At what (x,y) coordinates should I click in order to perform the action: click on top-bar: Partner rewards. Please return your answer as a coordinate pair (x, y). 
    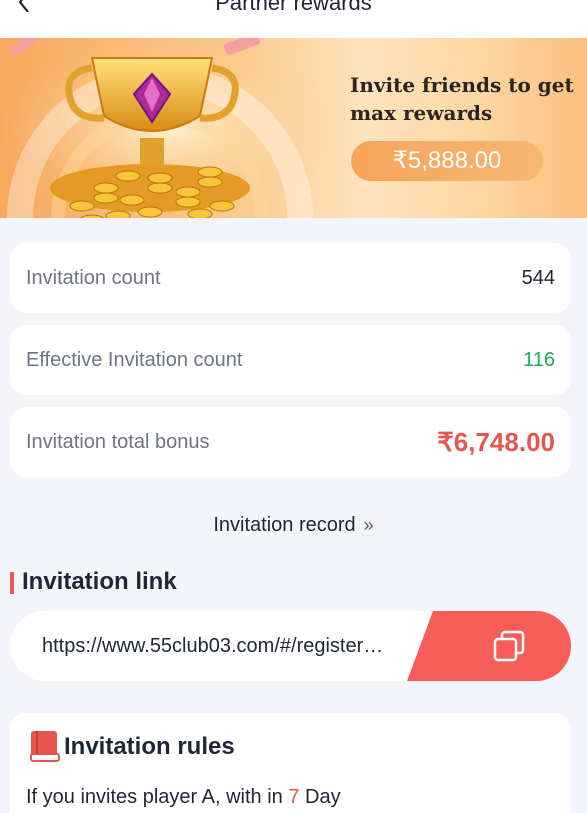
    Looking at the image, I should click on (293, 19).